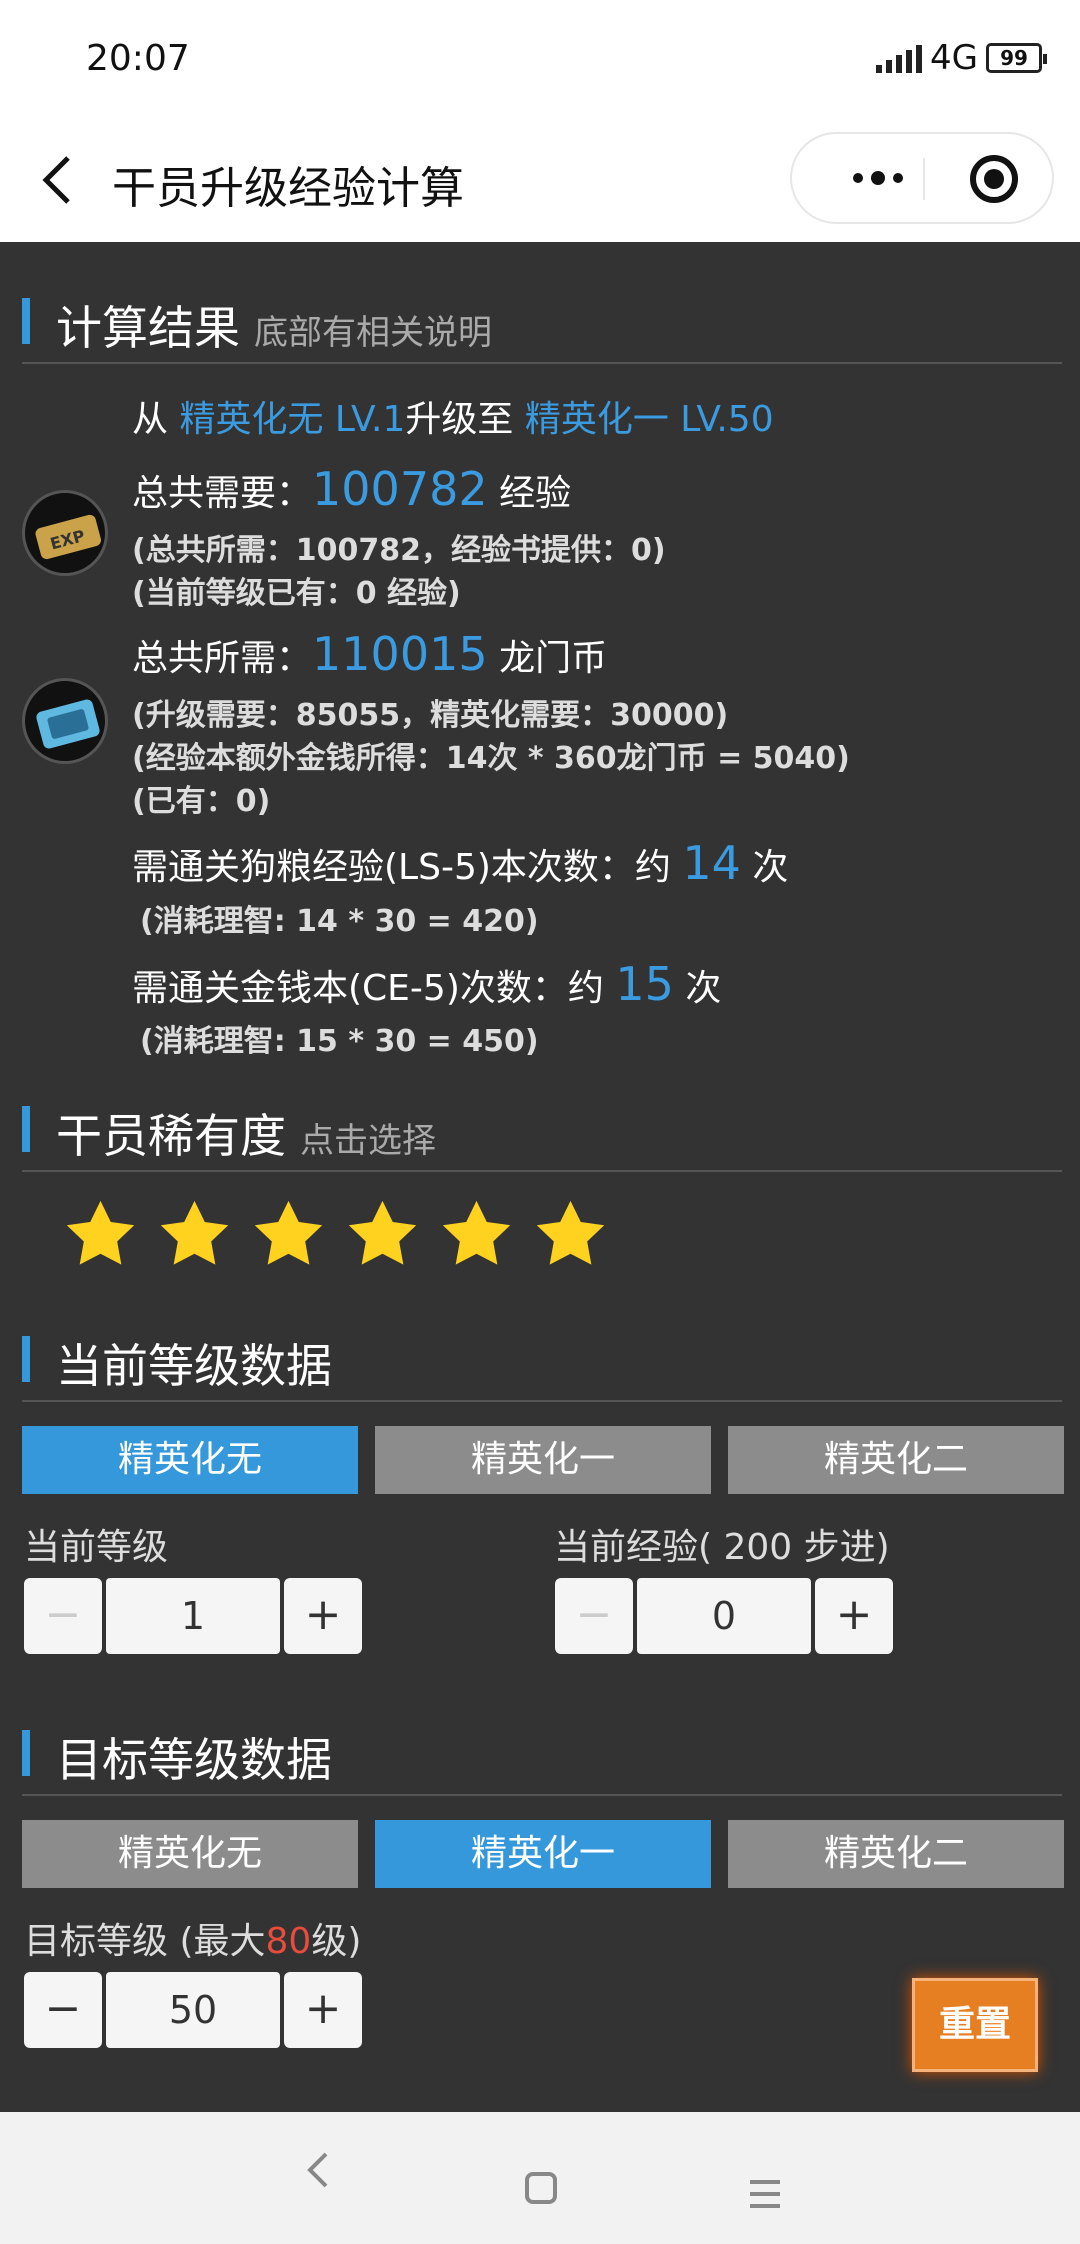 This screenshot has height=2244, width=1080. Describe the element at coordinates (722, 1547) in the screenshot. I see `current-exp-label: 当前经验( 200 步进)` at that location.